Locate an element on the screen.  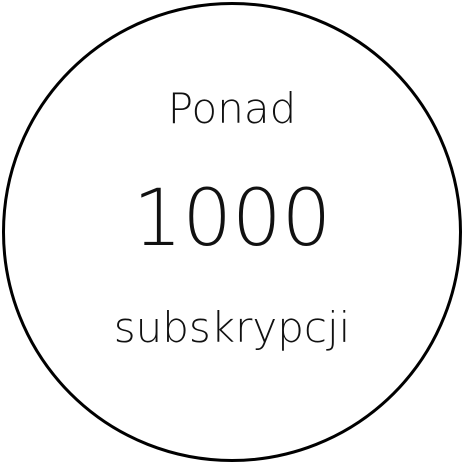
badge-number: 1000 is located at coordinates (232, 219).